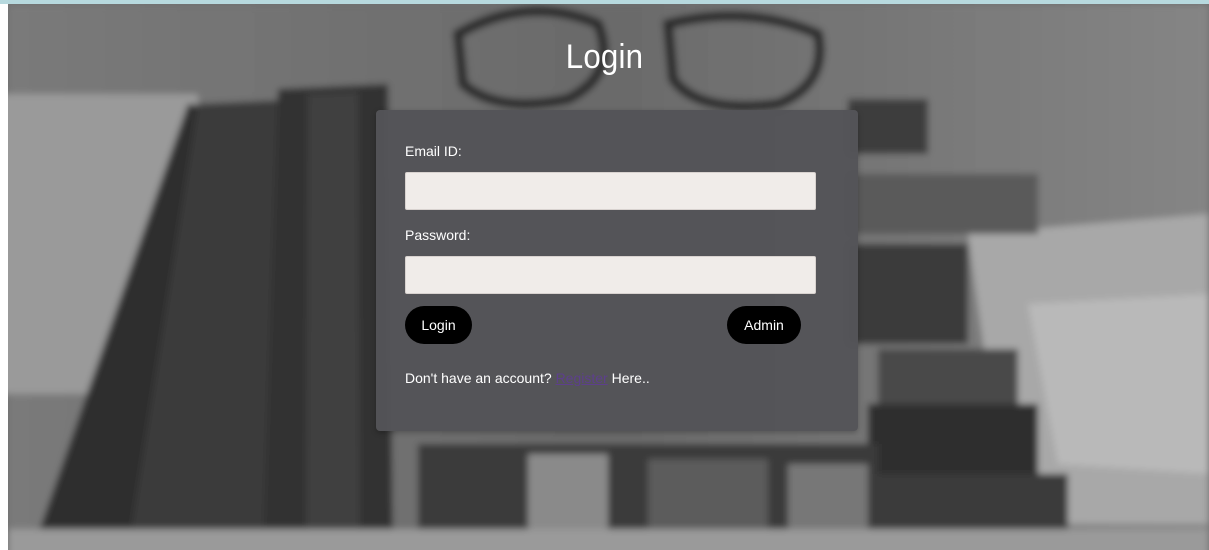 Image resolution: width=1209 pixels, height=550 pixels. Describe the element at coordinates (610, 191) in the screenshot. I see `email-input` at that location.